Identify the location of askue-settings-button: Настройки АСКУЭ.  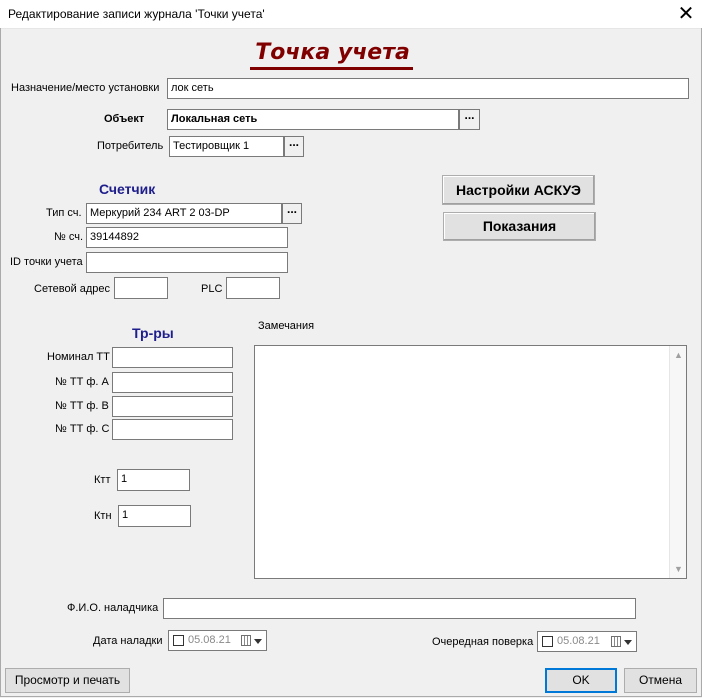
(518, 190).